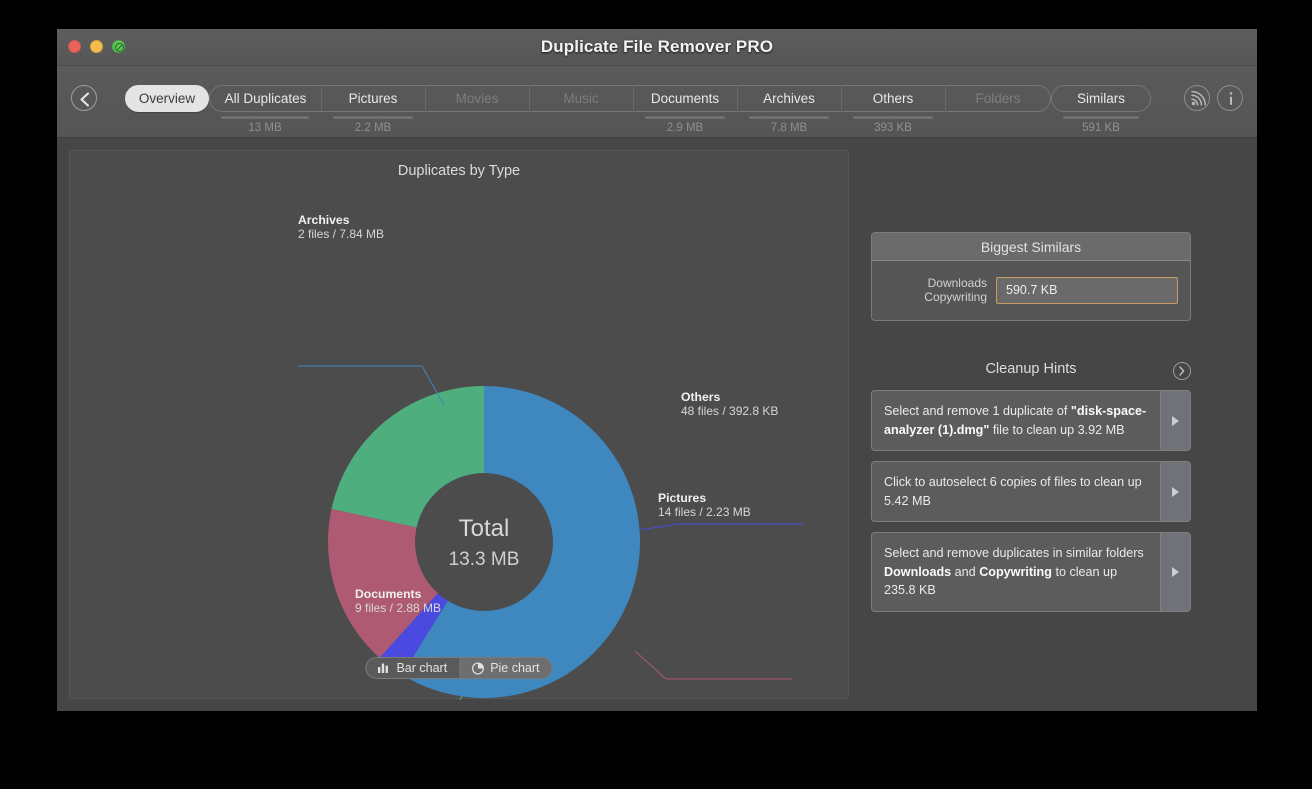 This screenshot has height=789, width=1312. I want to click on donut-center-value: 13.3 MB, so click(484, 559).